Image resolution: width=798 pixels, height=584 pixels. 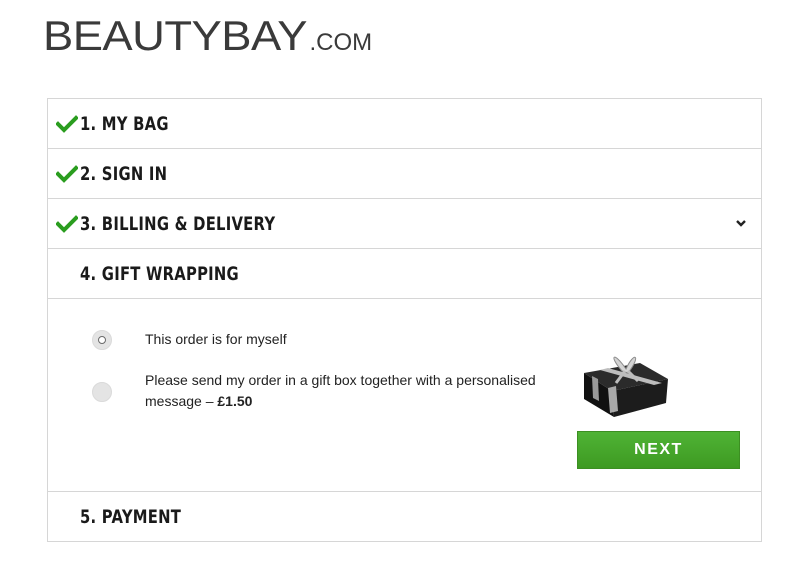 I want to click on site-logo: BEAUTYBAY .COM, so click(x=207, y=36).